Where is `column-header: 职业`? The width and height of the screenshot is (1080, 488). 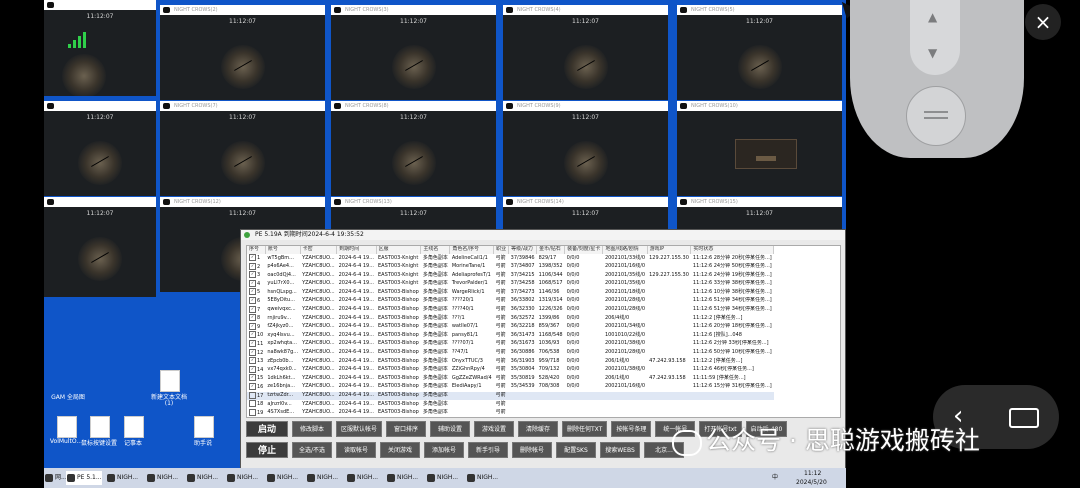
column-header: 职业 is located at coordinates (501, 250).